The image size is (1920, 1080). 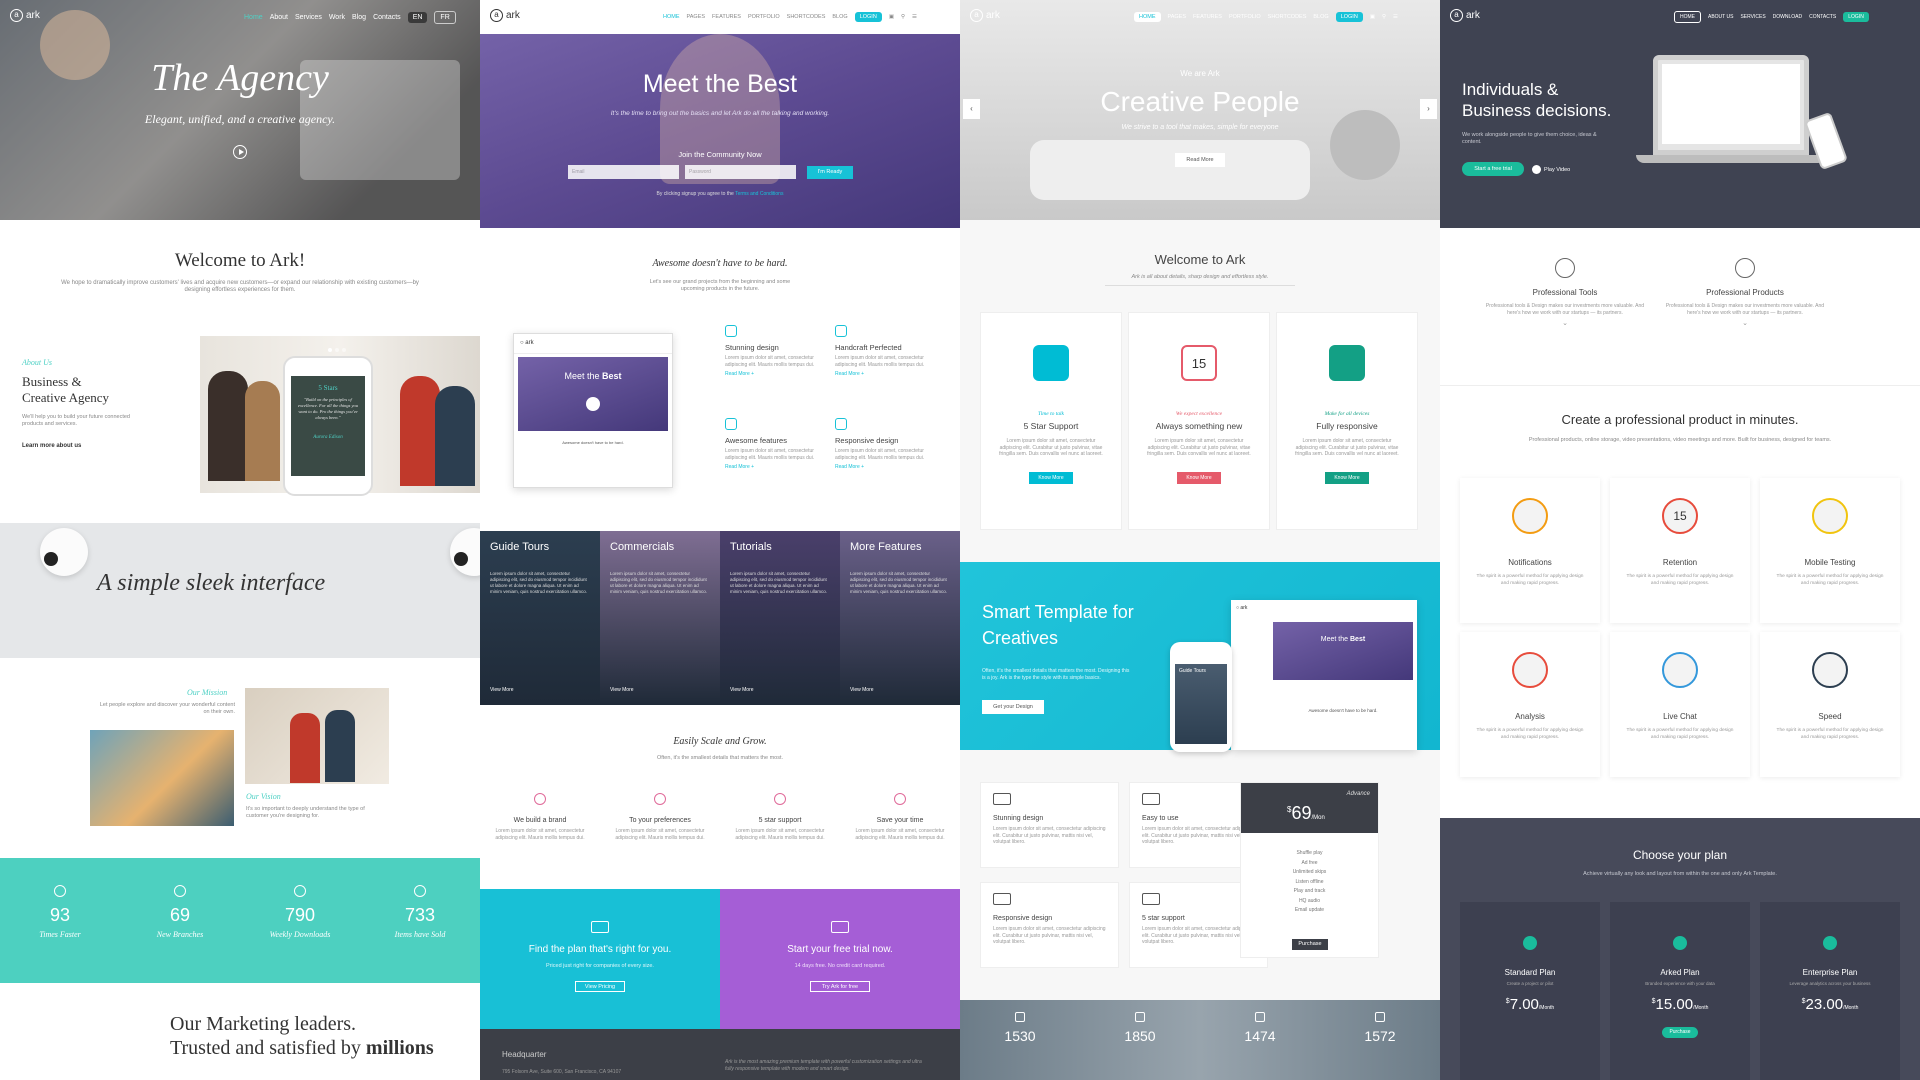 What do you see at coordinates (387, 17) in the screenshot?
I see `nav-contacts: Contacts` at bounding box center [387, 17].